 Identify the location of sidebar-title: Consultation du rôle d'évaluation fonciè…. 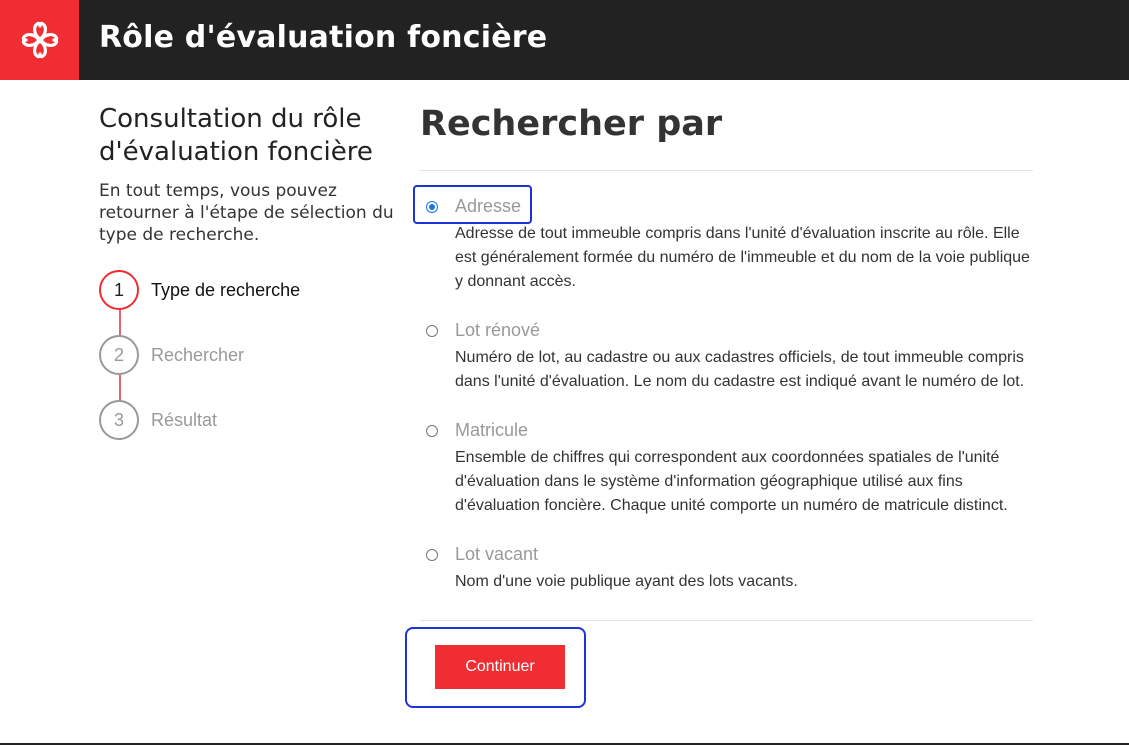
(236, 135).